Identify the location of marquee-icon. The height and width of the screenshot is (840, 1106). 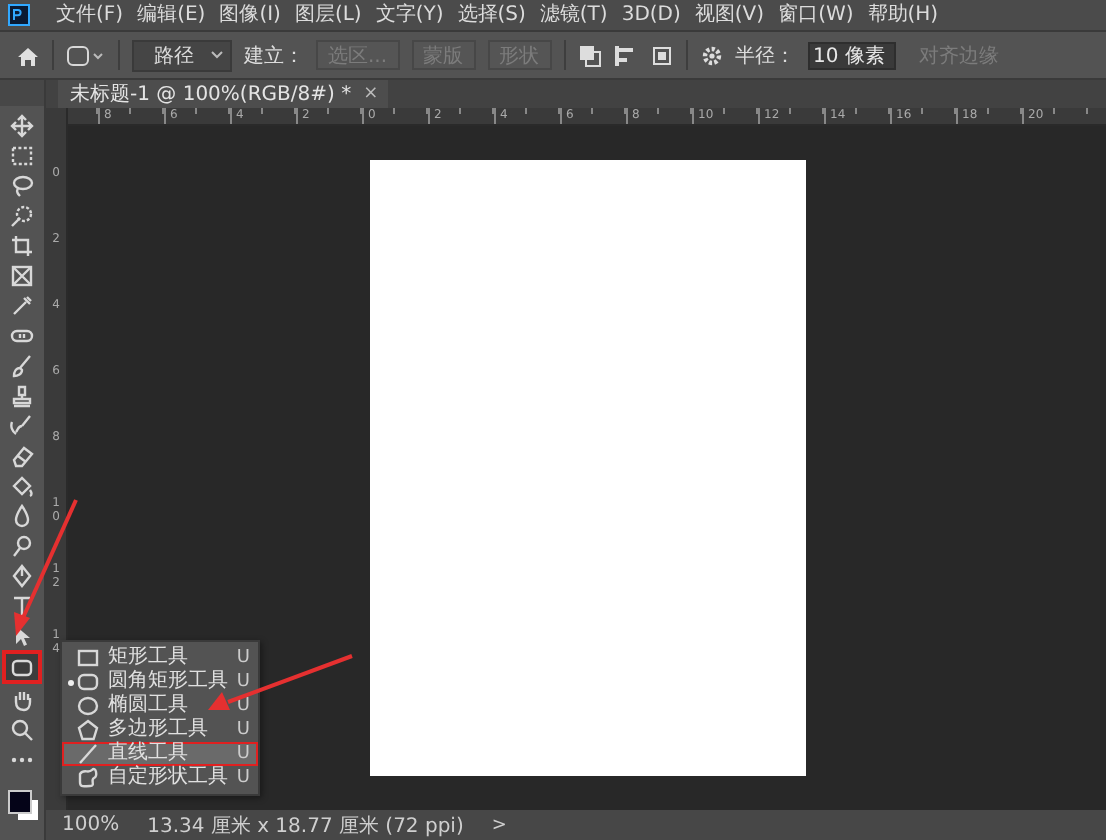
(22, 155).